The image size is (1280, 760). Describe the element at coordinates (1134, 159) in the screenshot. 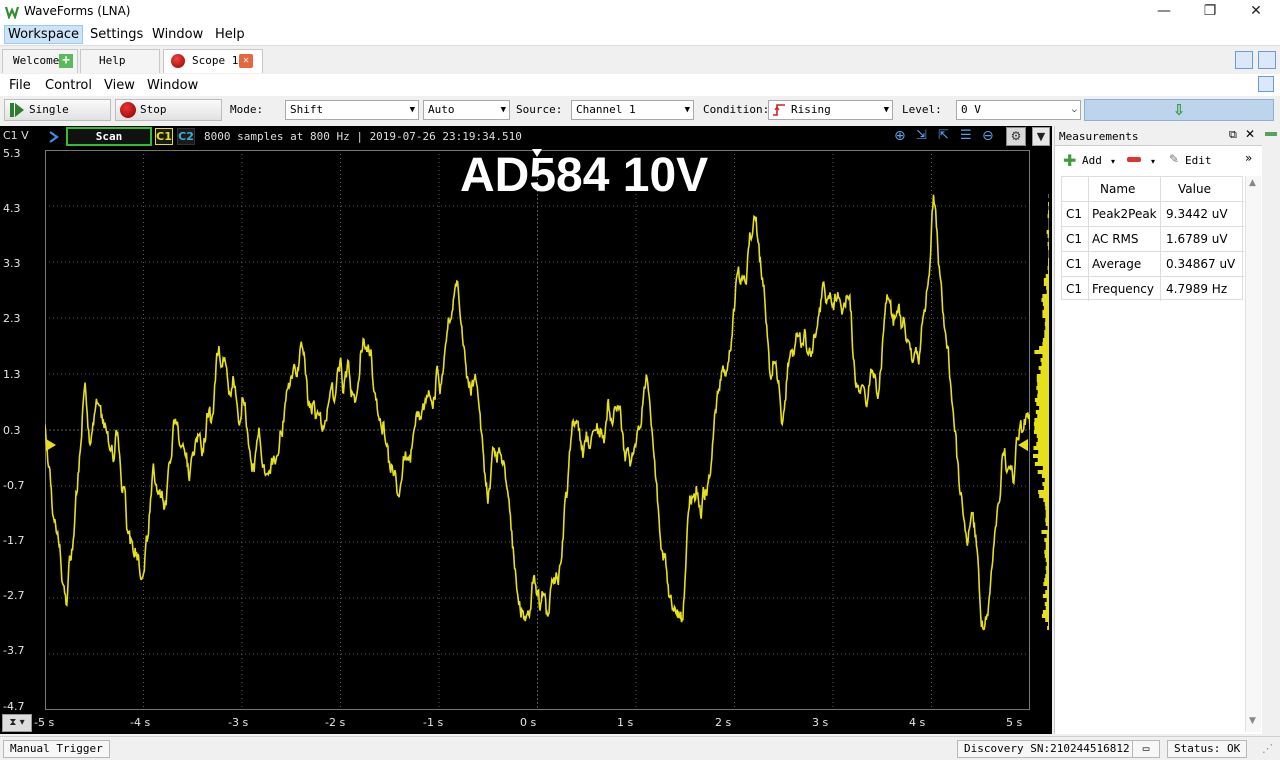

I see `remove-icon` at that location.